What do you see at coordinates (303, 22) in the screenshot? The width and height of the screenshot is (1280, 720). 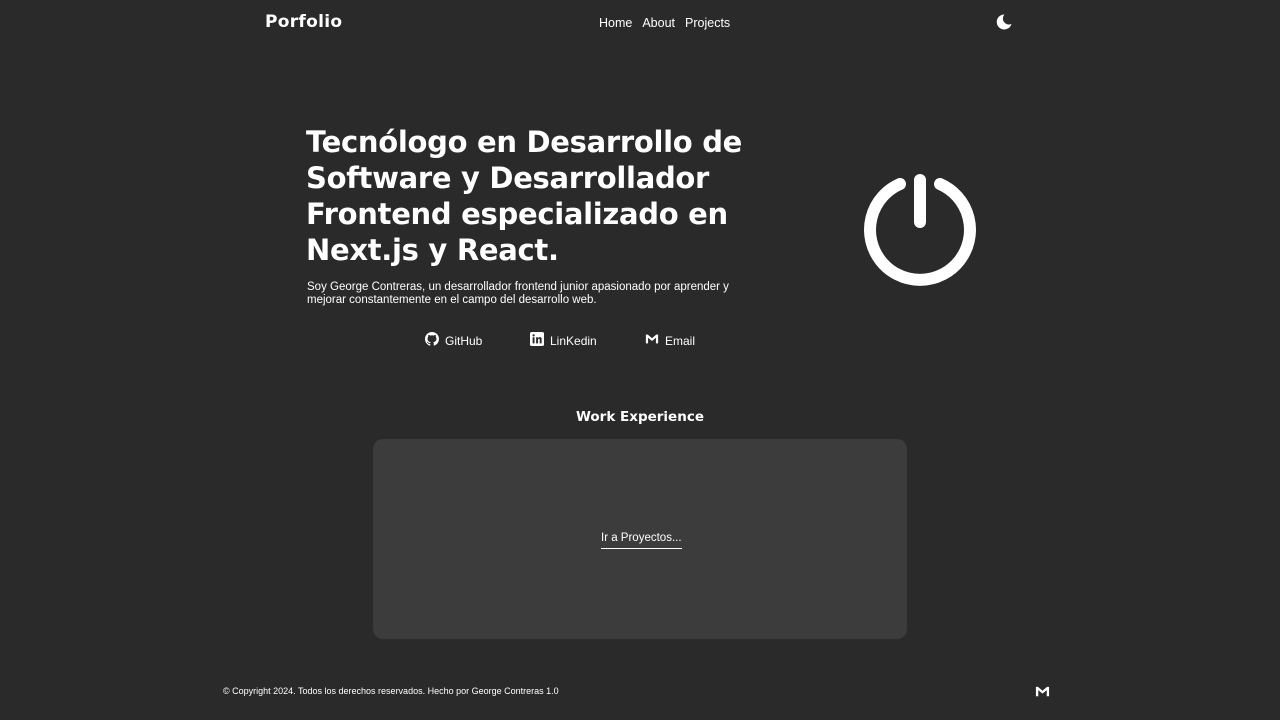 I see `site-logo: Porfolio` at bounding box center [303, 22].